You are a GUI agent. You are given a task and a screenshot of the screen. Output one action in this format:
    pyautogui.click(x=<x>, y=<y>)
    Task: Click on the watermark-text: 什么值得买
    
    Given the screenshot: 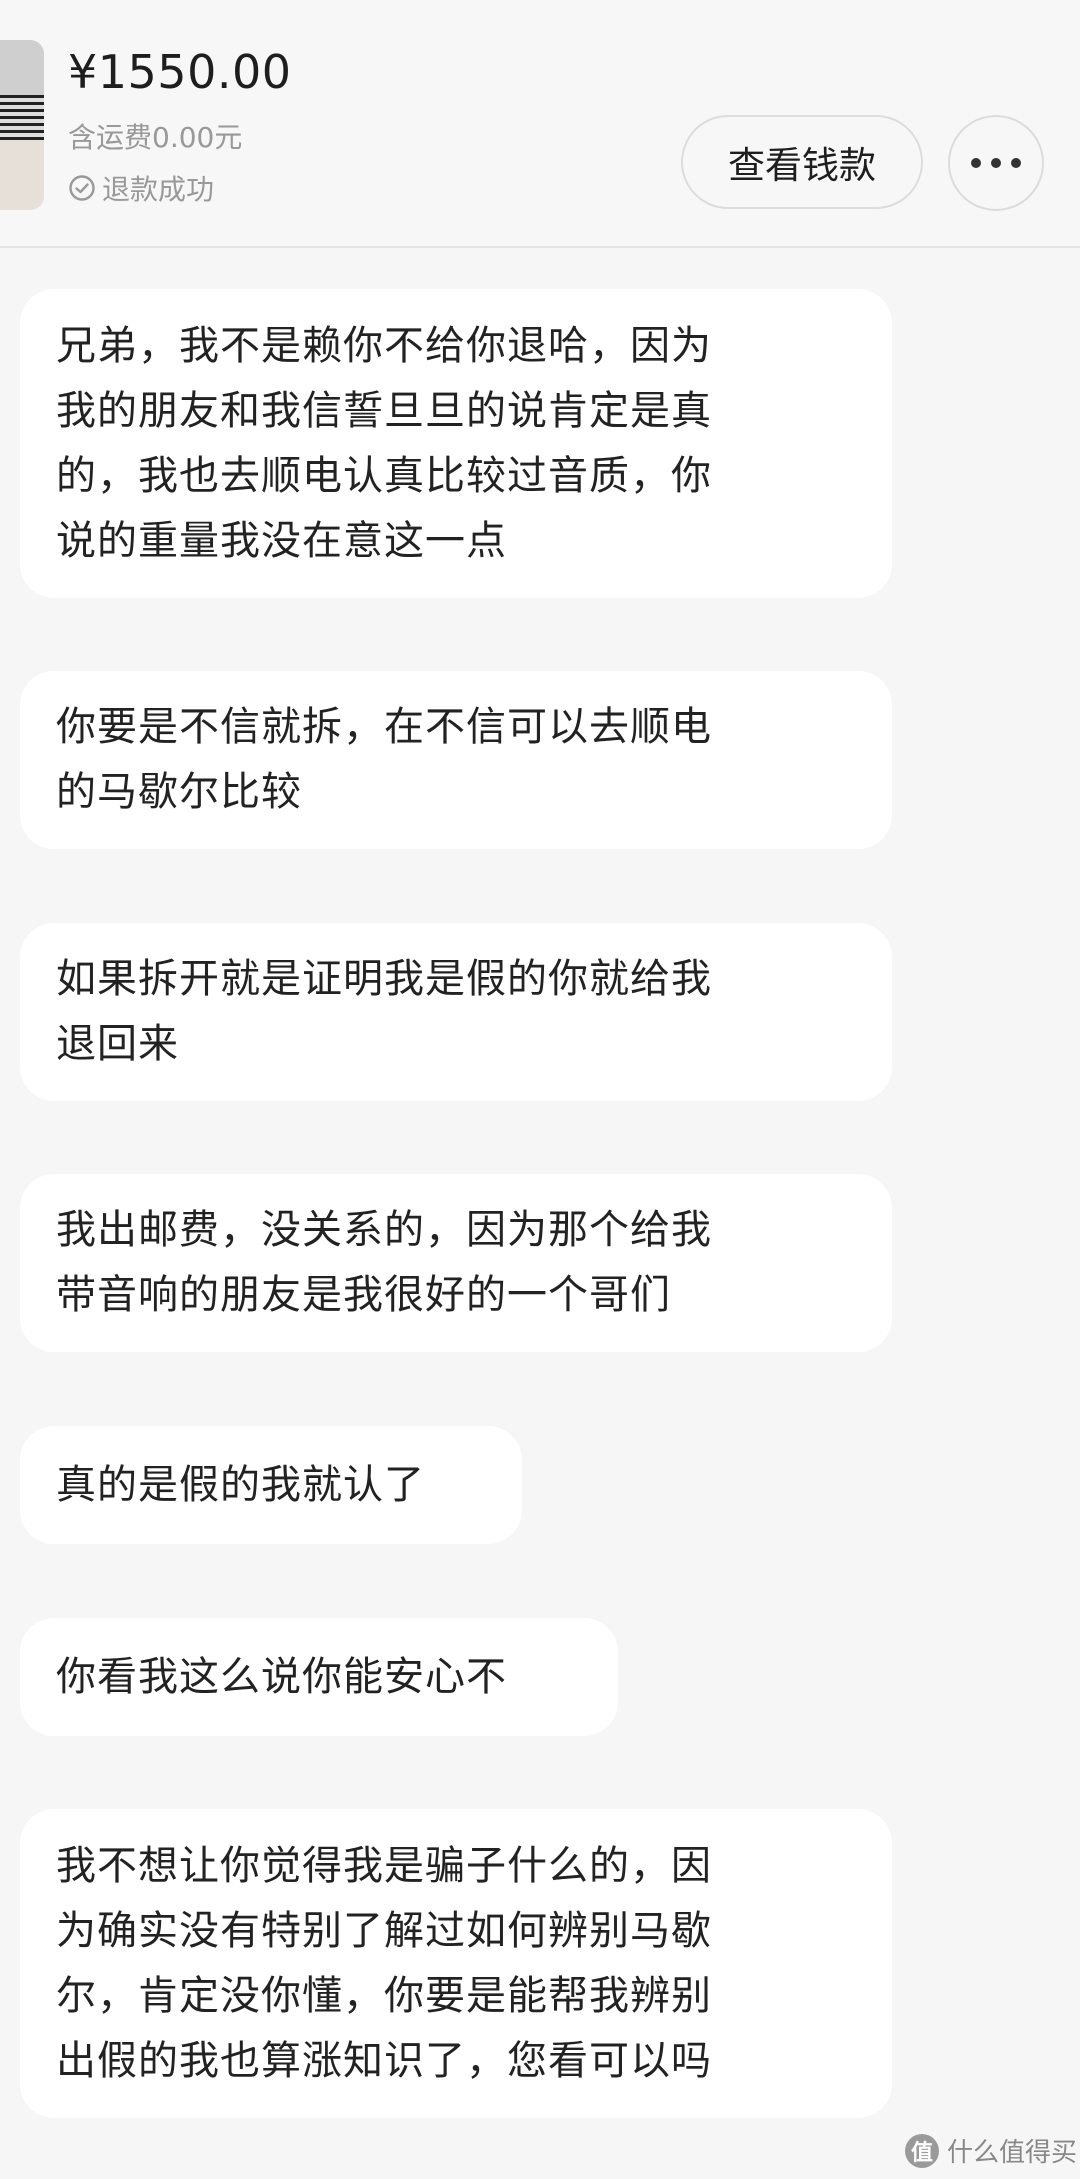 What is the action you would take?
    pyautogui.click(x=1012, y=2153)
    